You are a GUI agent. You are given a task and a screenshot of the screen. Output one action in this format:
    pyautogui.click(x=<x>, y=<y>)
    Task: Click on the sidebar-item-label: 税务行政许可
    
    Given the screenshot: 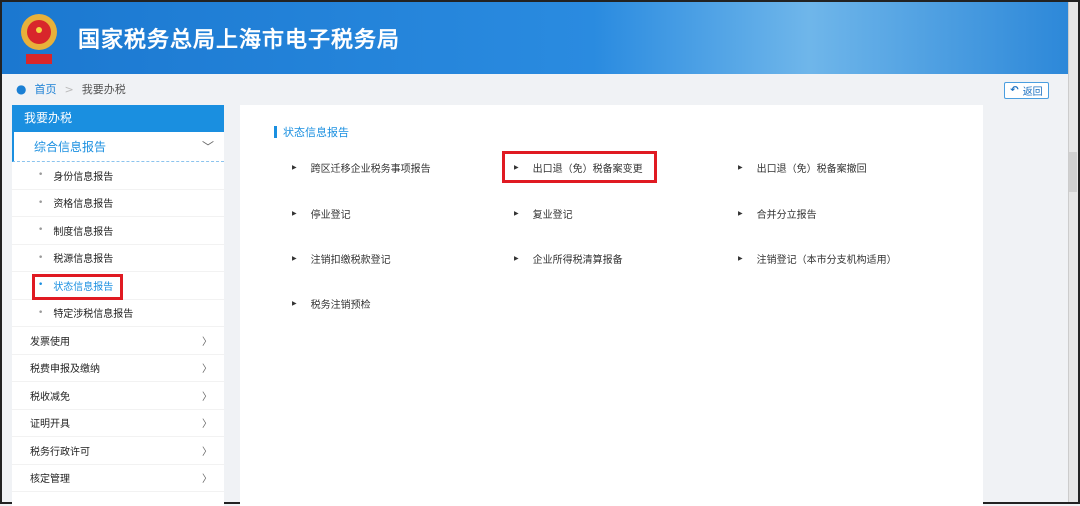 What is the action you would take?
    pyautogui.click(x=60, y=452)
    